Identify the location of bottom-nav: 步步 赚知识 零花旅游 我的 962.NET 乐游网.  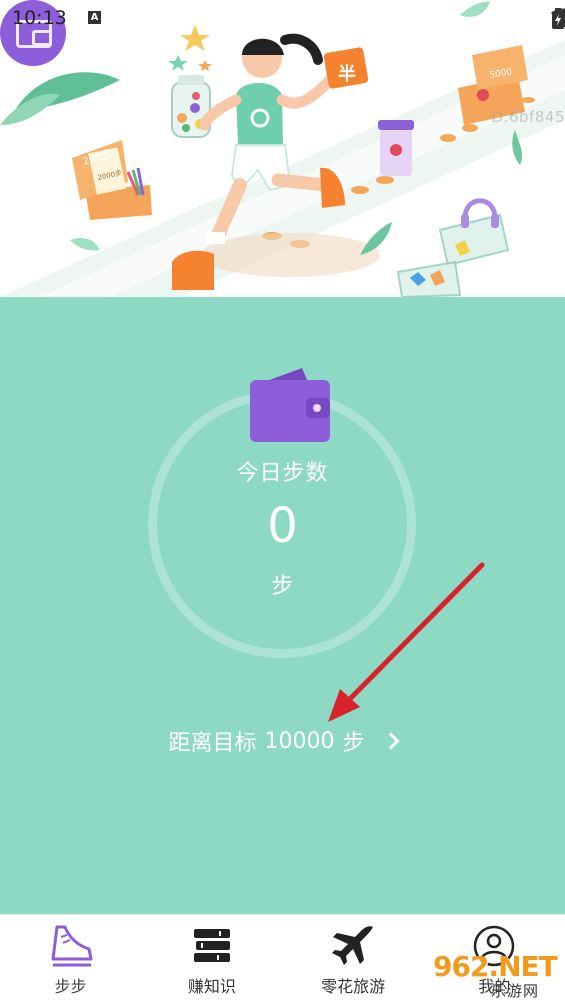
(282, 959).